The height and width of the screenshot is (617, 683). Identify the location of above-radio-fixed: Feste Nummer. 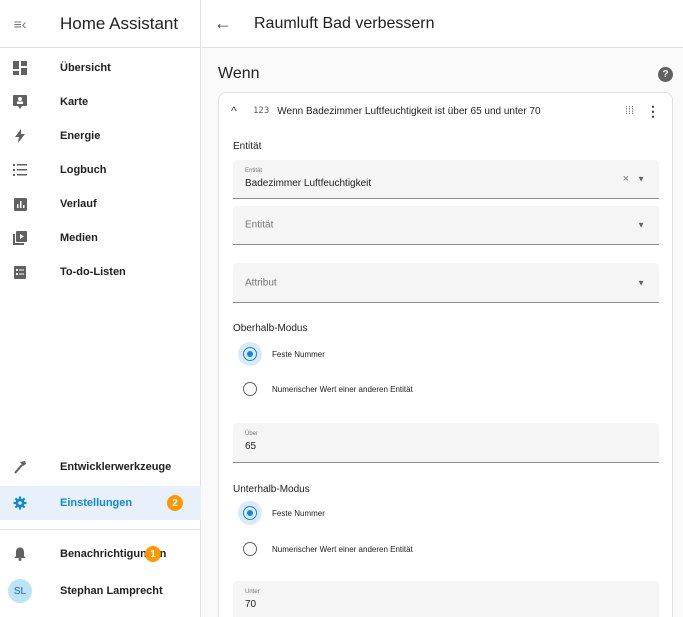
(281, 354).